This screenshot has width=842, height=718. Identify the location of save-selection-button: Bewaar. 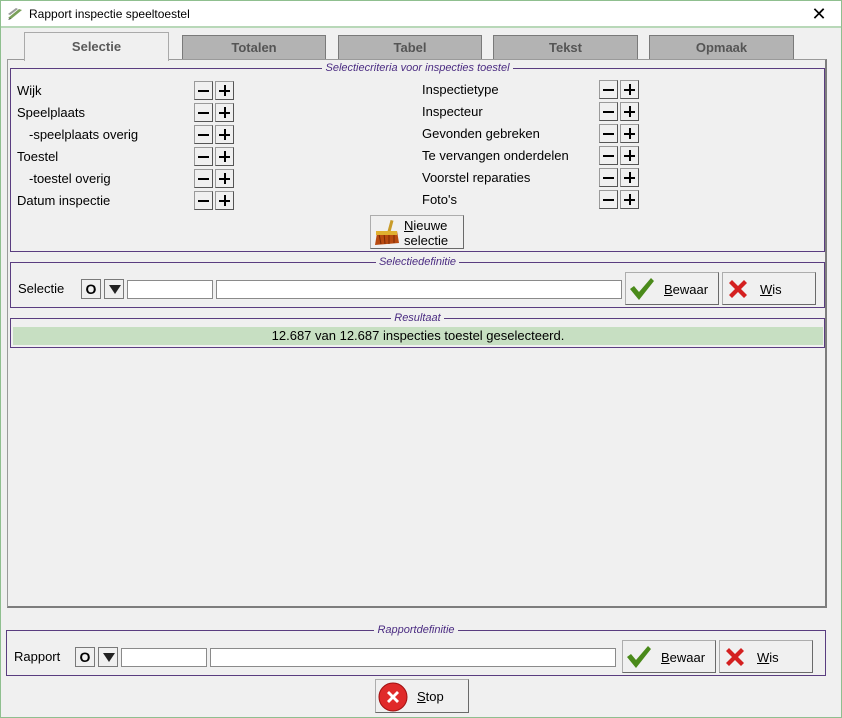
(672, 288).